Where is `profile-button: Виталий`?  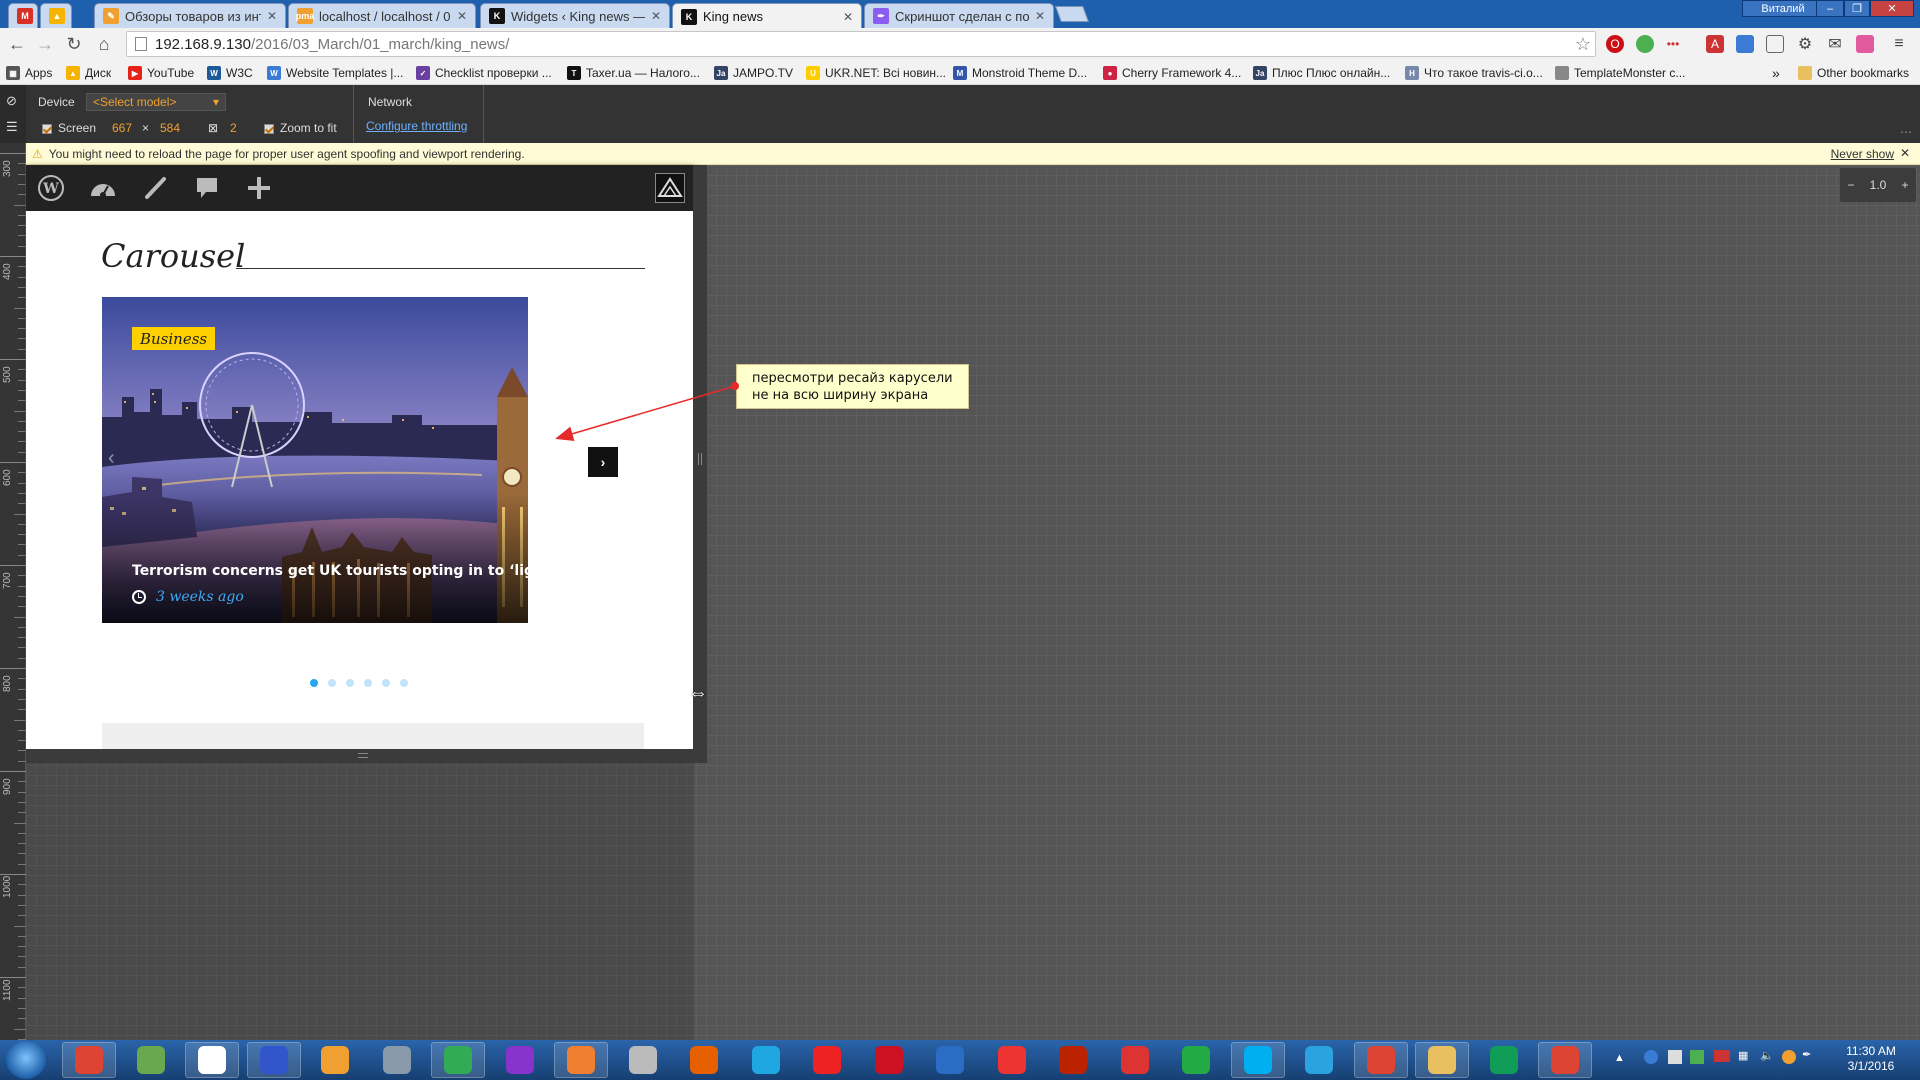
profile-button: Виталий is located at coordinates (1783, 8).